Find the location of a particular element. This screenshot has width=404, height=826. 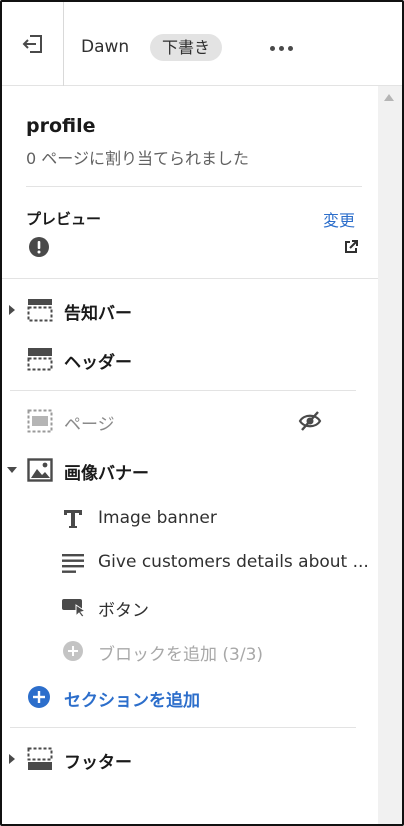

page-section-icon is located at coordinates (40, 421).